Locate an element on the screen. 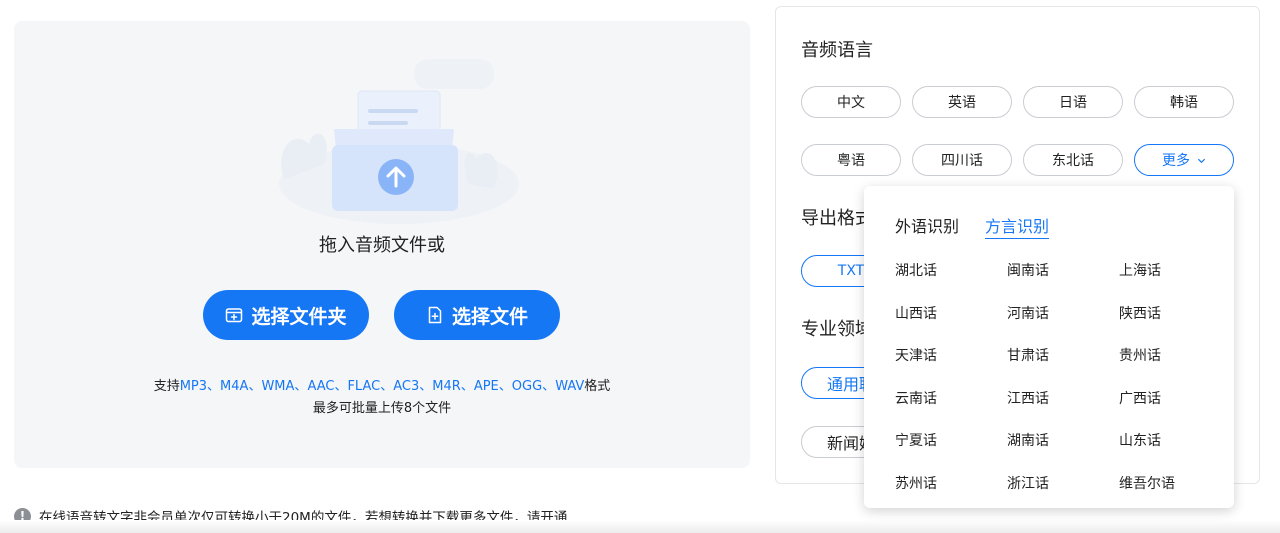 This screenshot has width=1280, height=533. drop-hint-text: 拖入音频文件或 is located at coordinates (382, 245).